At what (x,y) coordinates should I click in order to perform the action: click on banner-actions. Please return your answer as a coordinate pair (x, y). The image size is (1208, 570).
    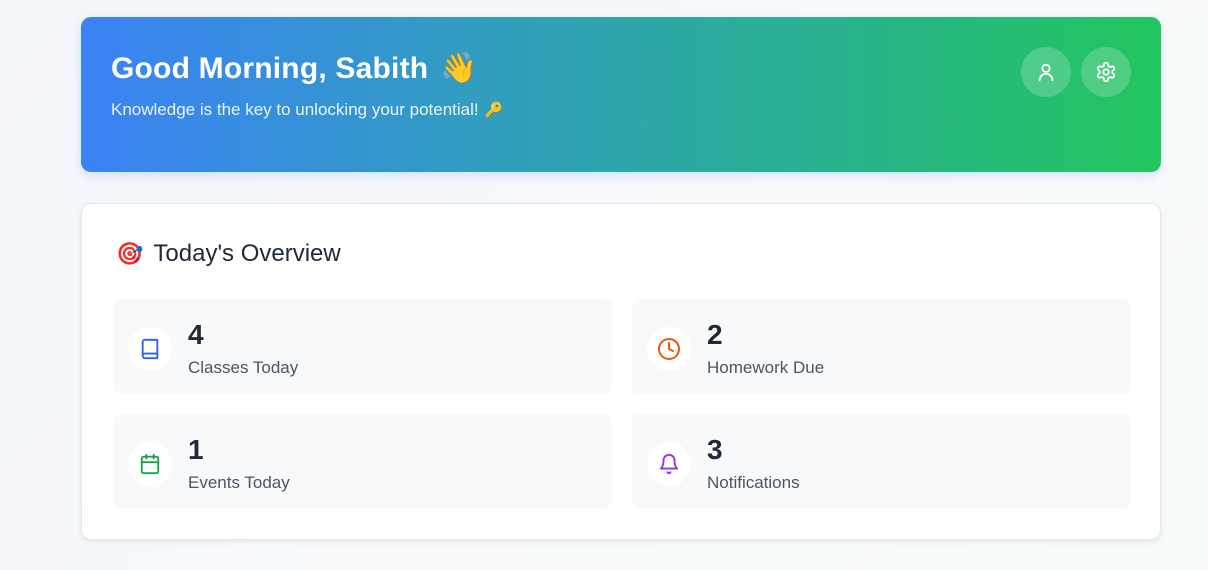
    Looking at the image, I should click on (1076, 72).